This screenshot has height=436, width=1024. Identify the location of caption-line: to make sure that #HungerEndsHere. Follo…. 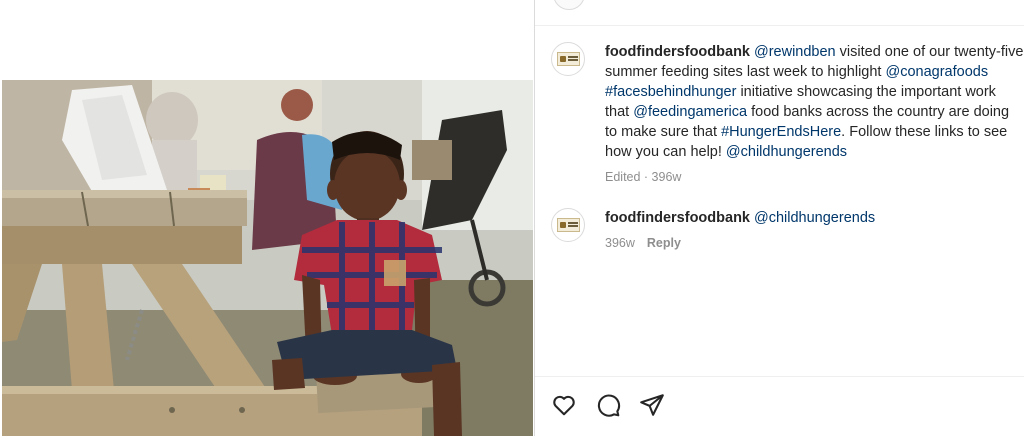
(814, 132).